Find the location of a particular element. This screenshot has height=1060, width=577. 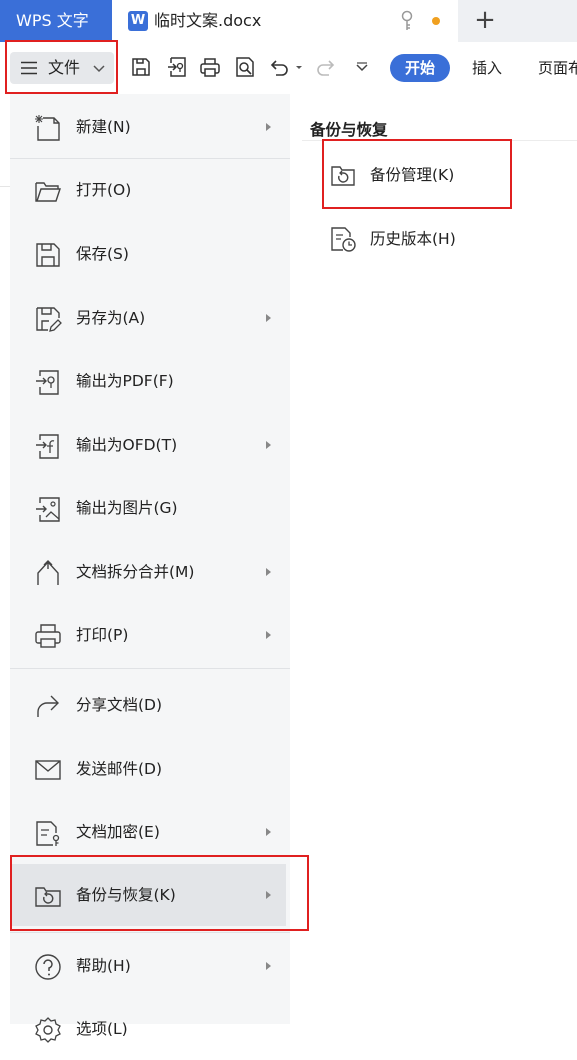

menu-item-label: 输出为PDF(F) is located at coordinates (125, 381).